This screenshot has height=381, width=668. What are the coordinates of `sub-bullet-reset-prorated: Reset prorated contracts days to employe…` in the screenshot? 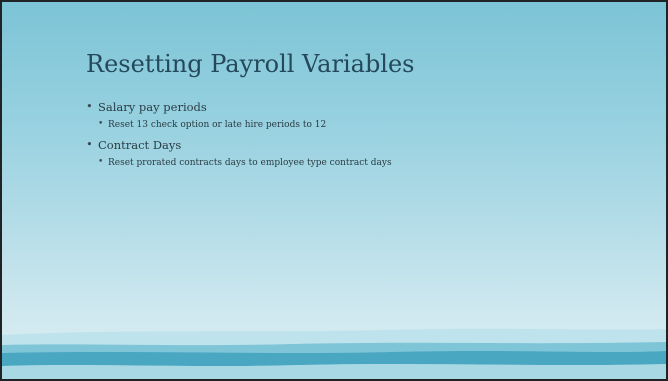 It's located at (372, 162).